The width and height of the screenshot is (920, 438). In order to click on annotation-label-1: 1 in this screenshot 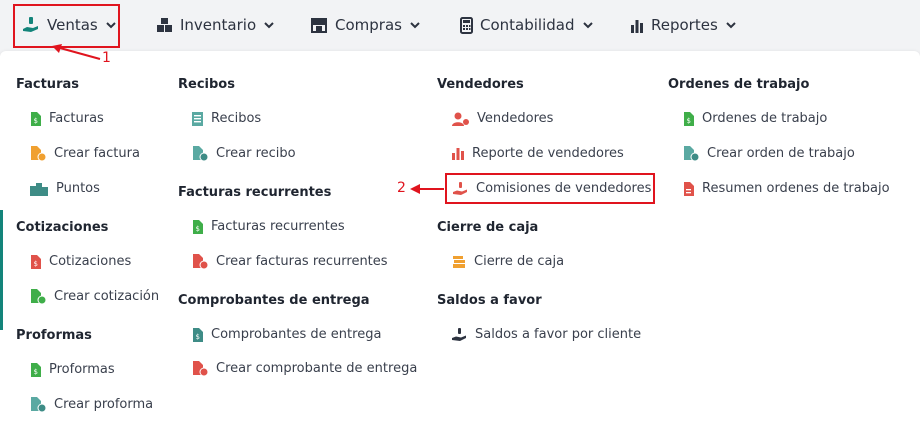, I will do `click(106, 58)`.